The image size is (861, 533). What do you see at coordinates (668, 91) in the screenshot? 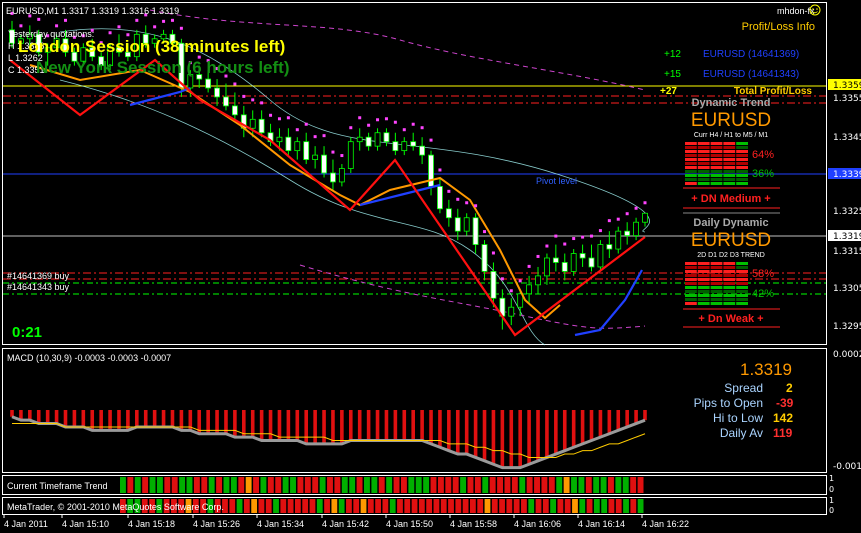
I see `pl-total-pips: +27` at bounding box center [668, 91].